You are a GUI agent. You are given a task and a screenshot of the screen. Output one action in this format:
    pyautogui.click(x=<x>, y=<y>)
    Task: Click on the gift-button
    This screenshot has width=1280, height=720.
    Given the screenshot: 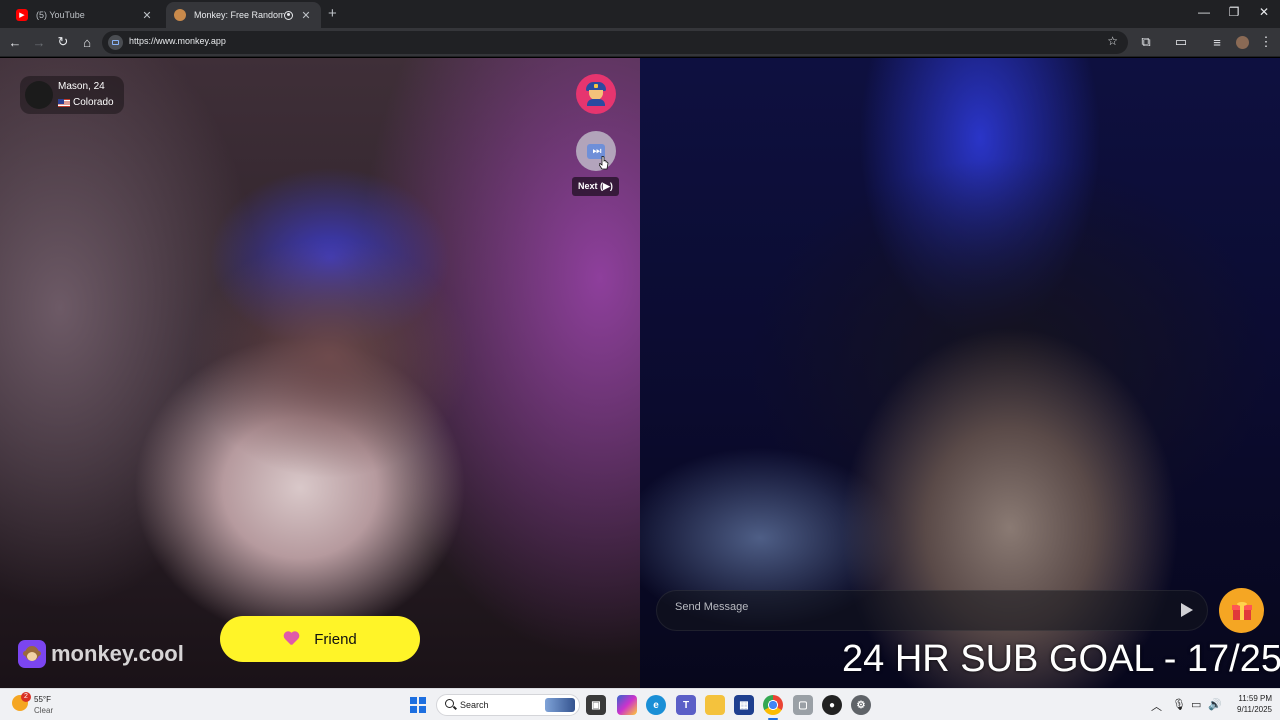 What is the action you would take?
    pyautogui.click(x=1241, y=610)
    